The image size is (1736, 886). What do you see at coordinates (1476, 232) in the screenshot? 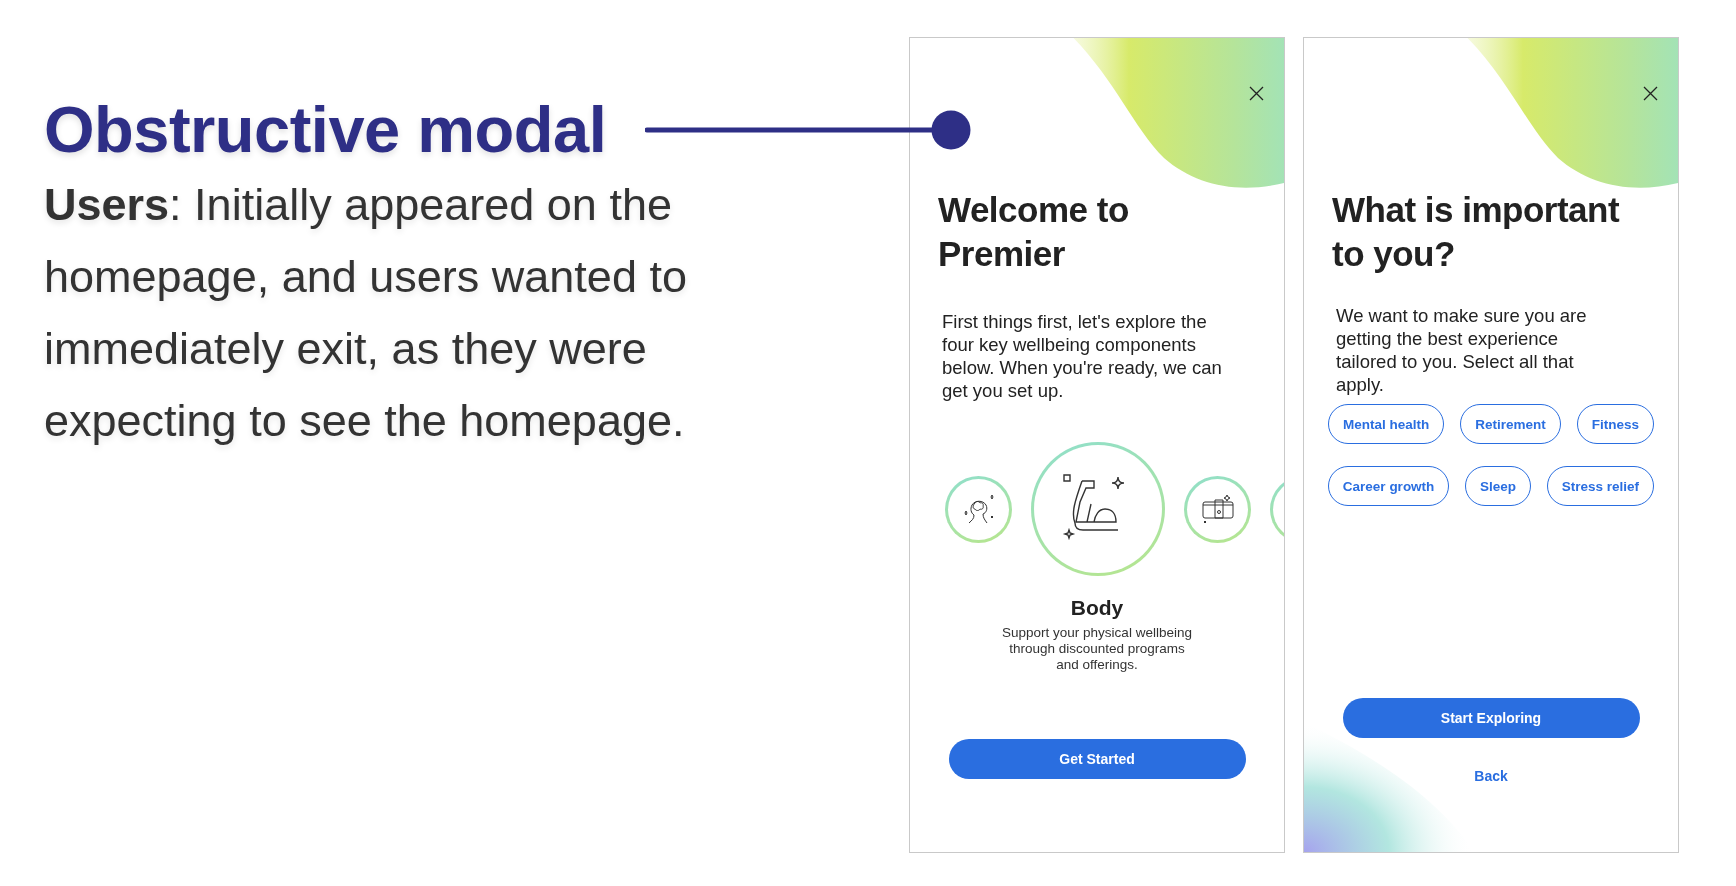
I see `screen-title: What is important to you?` at bounding box center [1476, 232].